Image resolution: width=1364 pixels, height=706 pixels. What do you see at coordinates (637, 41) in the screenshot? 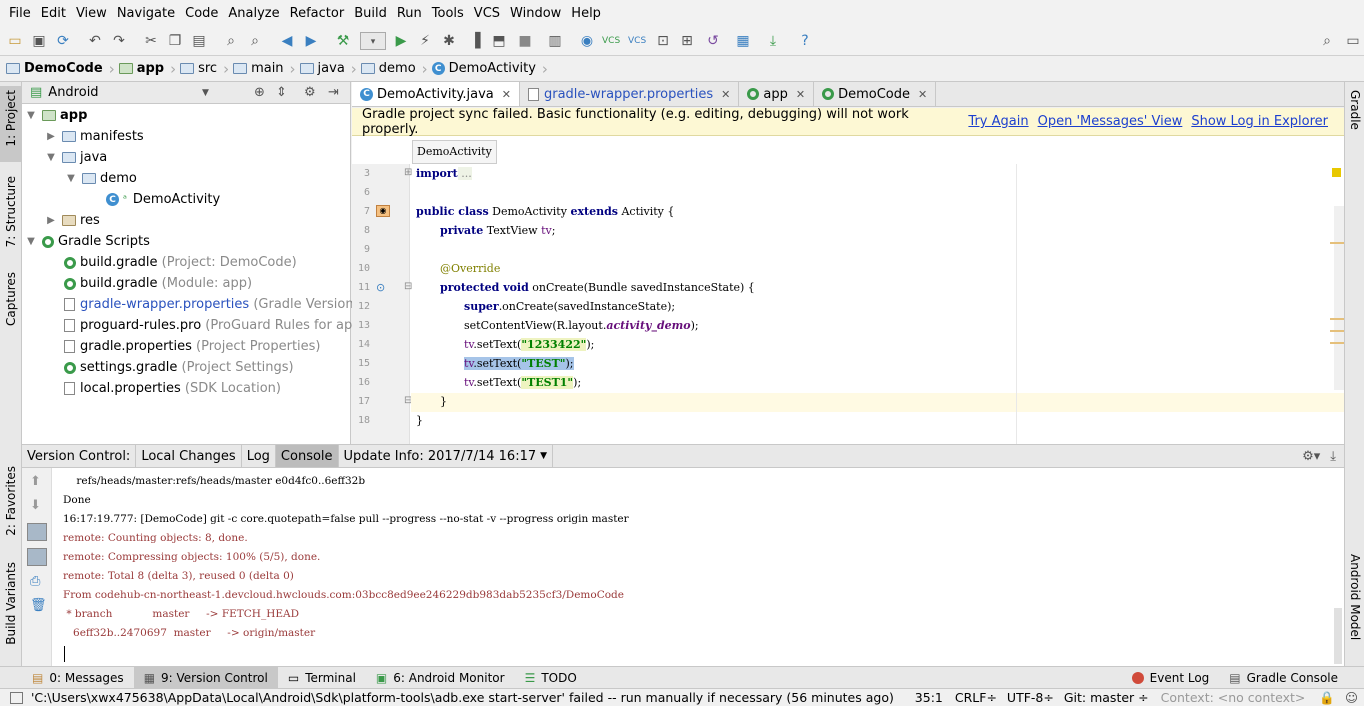
I see `vcs-compare-icon: VCS` at bounding box center [637, 41].